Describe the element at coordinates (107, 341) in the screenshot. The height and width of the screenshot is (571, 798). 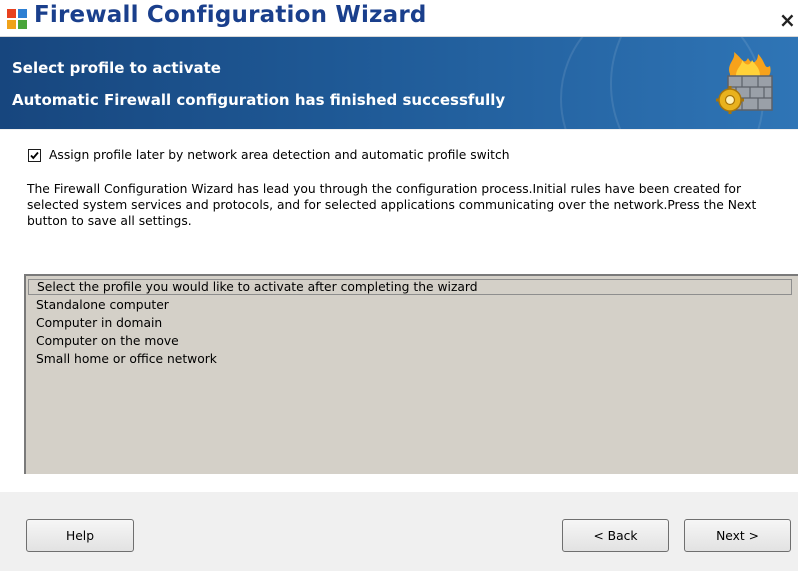
I see `profile-option-on-the-move: Computer on the move` at that location.